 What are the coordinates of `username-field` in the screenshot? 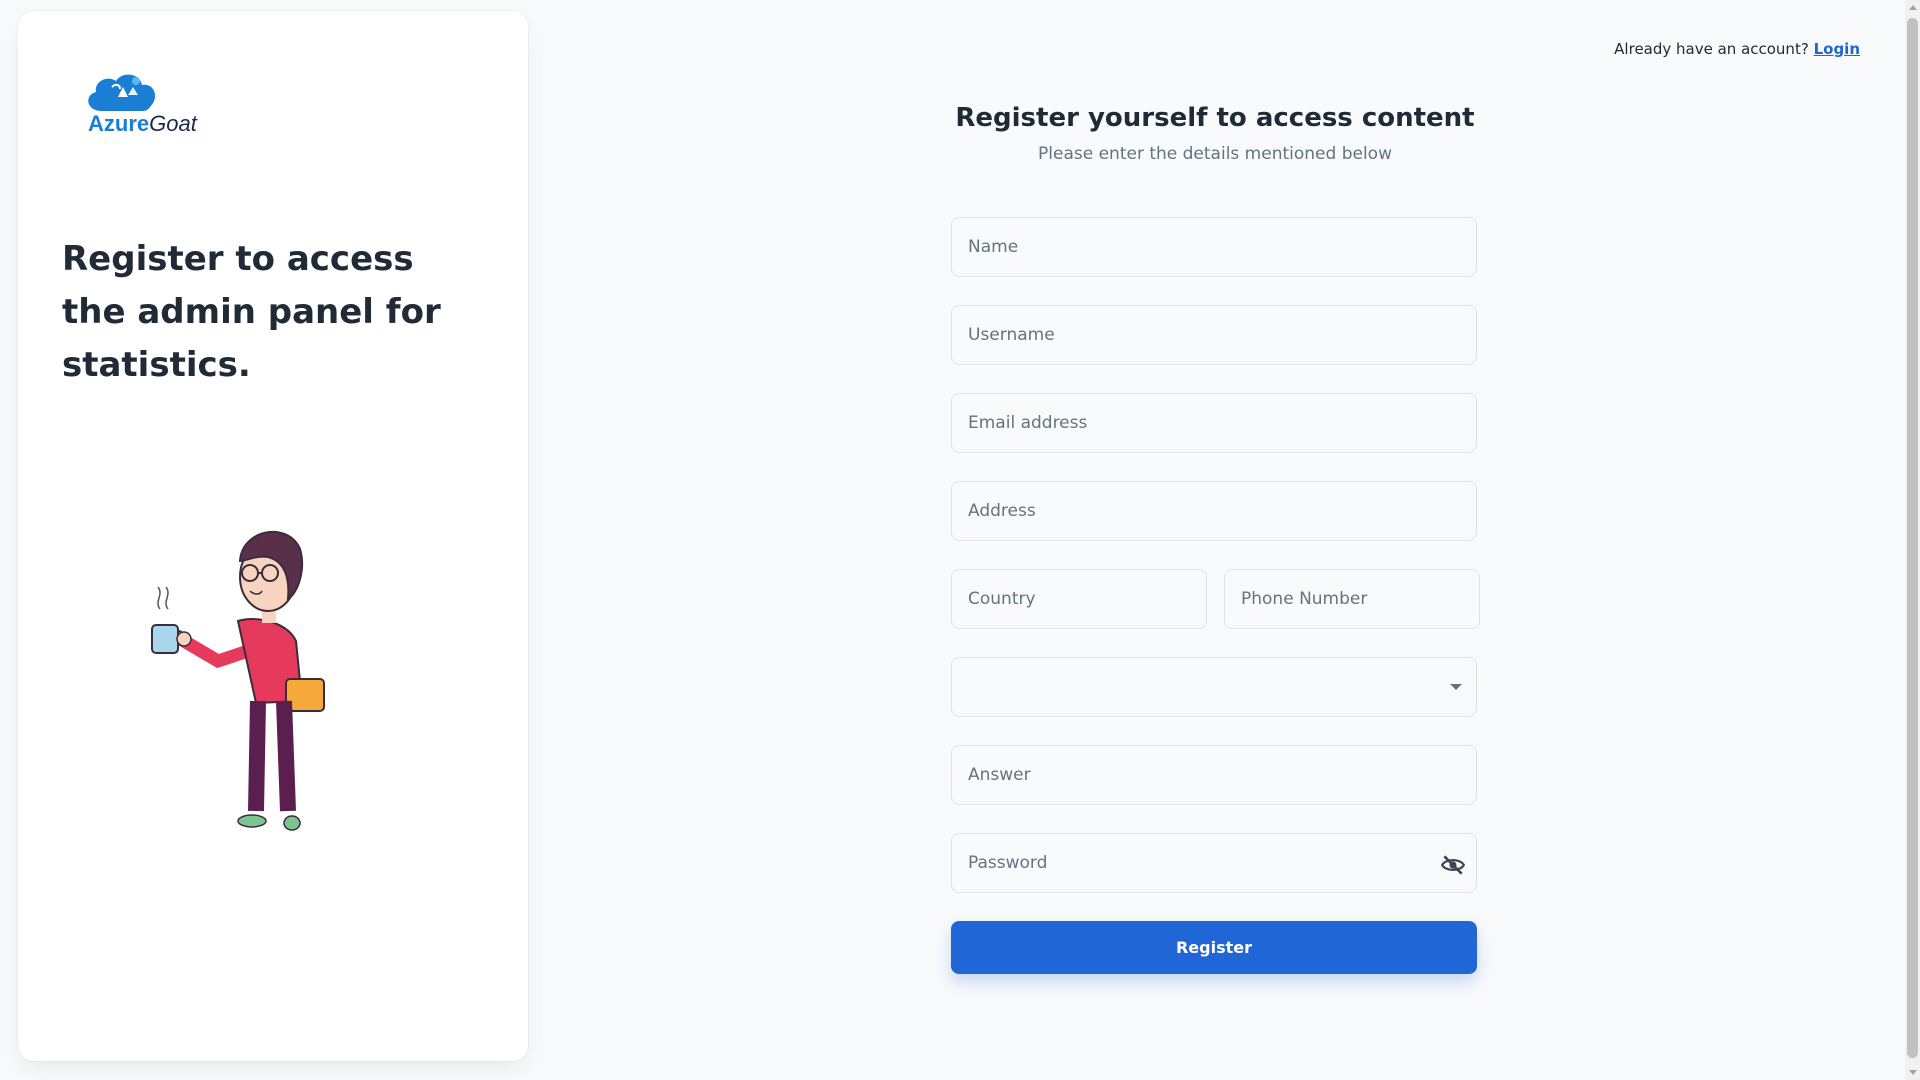 It's located at (1214, 335).